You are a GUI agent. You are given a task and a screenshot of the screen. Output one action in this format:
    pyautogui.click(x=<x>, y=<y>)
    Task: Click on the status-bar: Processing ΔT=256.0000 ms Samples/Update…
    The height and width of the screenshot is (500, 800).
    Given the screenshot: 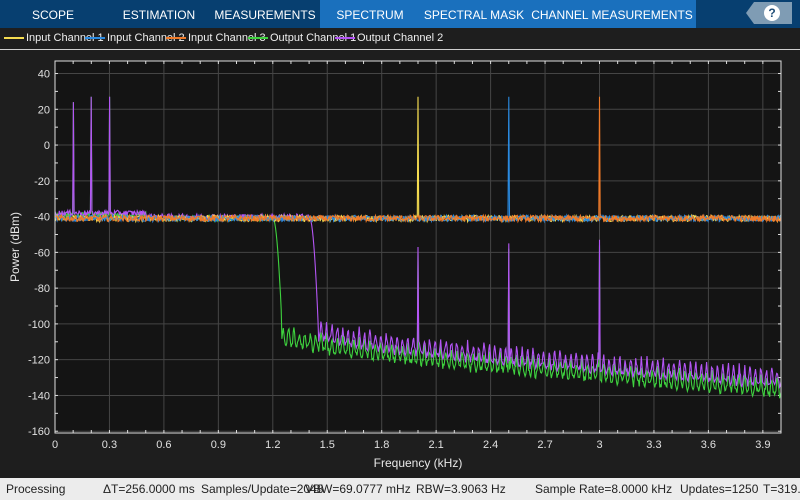 What is the action you would take?
    pyautogui.click(x=400, y=489)
    